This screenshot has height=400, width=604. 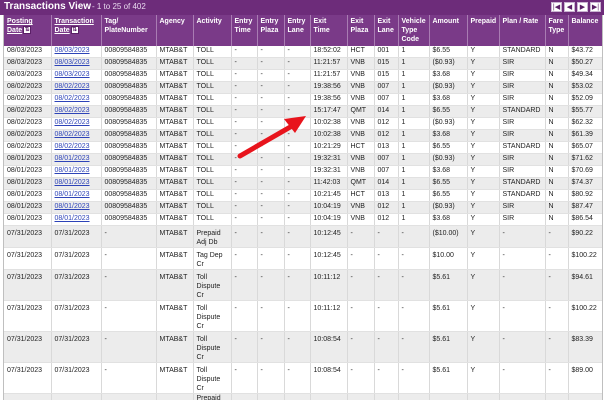 I want to click on next-page-icon: ▶, so click(x=582, y=7).